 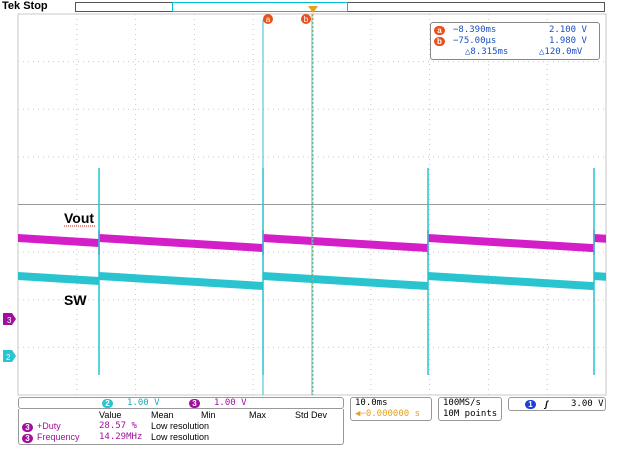 What do you see at coordinates (387, 414) in the screenshot?
I see `trigger-position: ◀−0.000000 s` at bounding box center [387, 414].